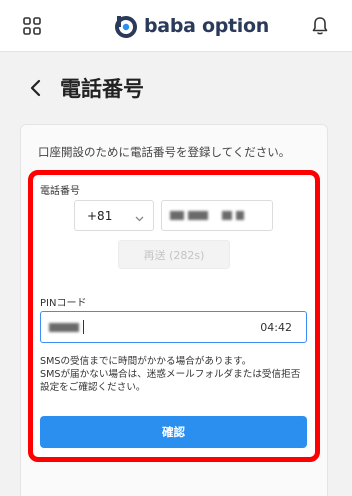  I want to click on country-code-value: +81, so click(100, 215).